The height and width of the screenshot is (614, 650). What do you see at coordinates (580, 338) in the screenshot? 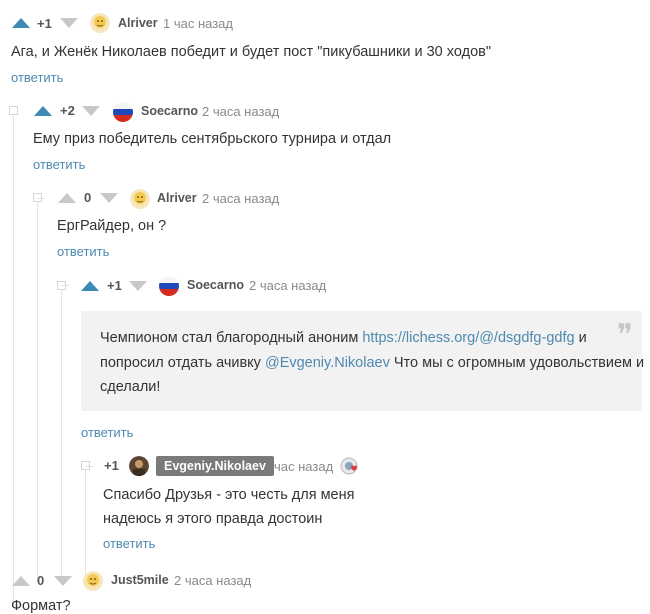
I see `quote-text: и` at bounding box center [580, 338].